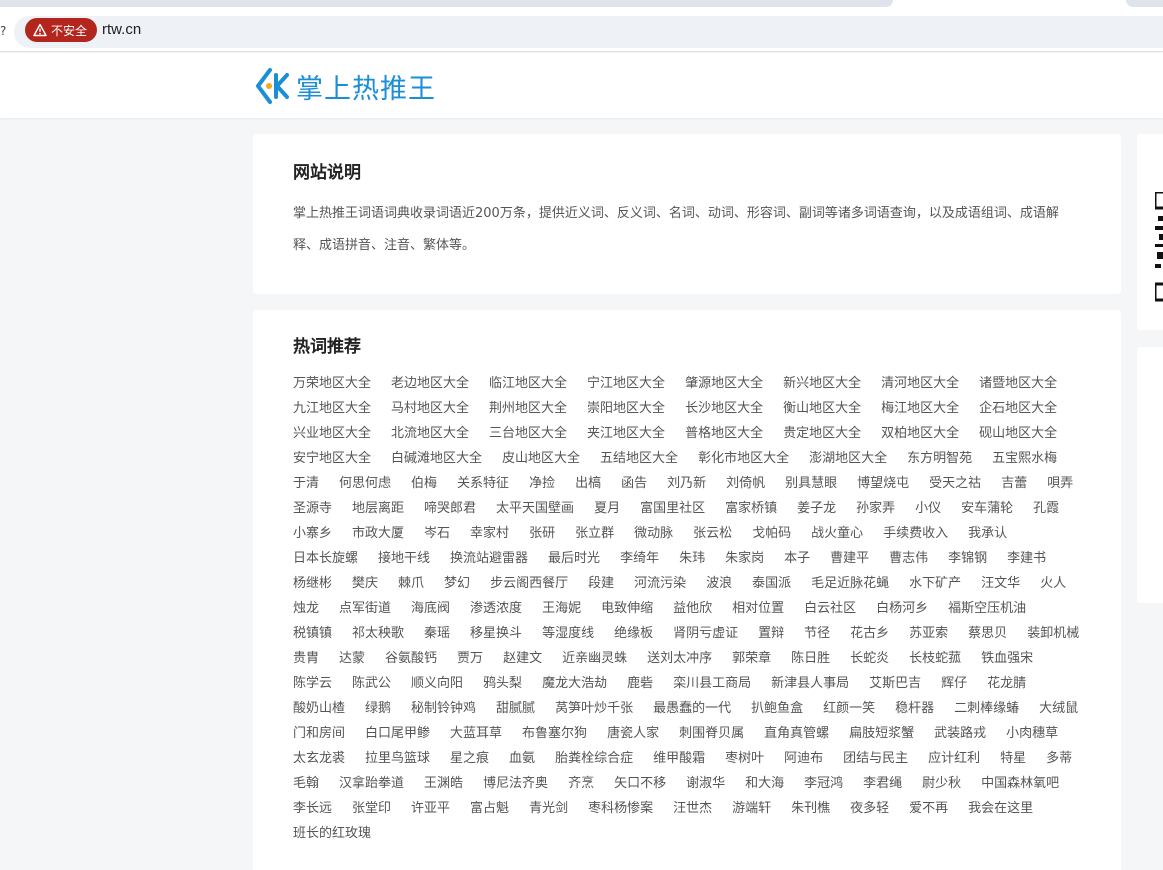 This screenshot has height=870, width=1163. I want to click on keyword-link: 夜多轻, so click(869, 808).